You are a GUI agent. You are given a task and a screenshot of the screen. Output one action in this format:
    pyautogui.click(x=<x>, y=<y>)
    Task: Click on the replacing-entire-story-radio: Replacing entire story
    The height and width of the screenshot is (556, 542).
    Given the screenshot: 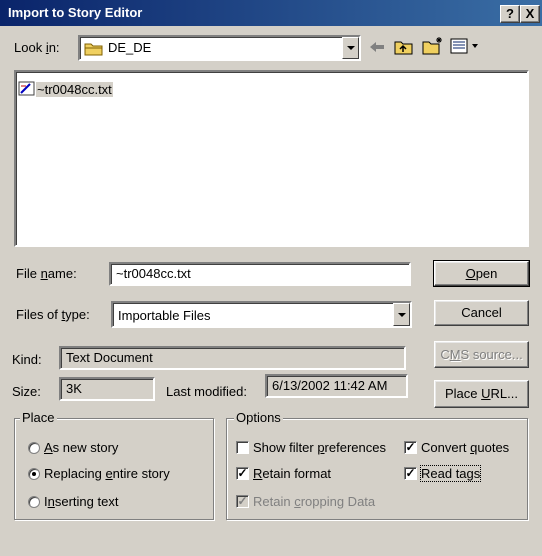 What is the action you would take?
    pyautogui.click(x=99, y=473)
    